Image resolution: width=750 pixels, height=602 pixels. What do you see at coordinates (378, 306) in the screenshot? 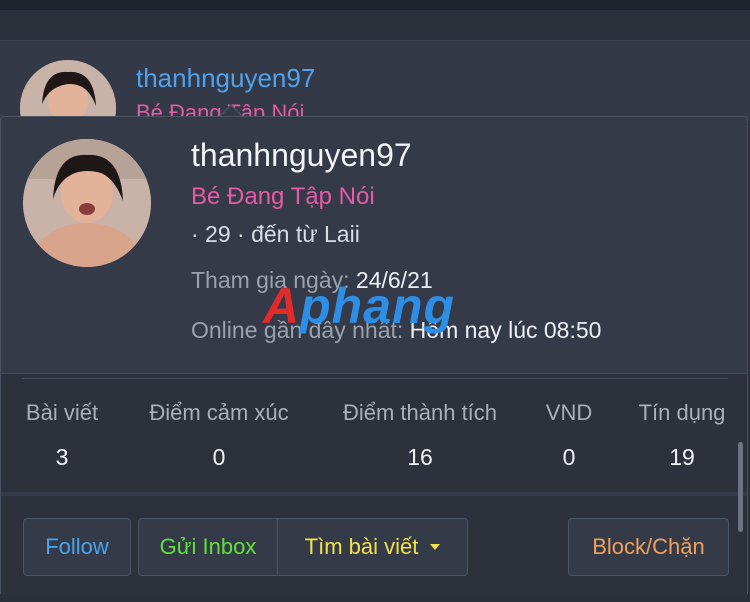
I see `watermark-part-2: phang` at bounding box center [378, 306].